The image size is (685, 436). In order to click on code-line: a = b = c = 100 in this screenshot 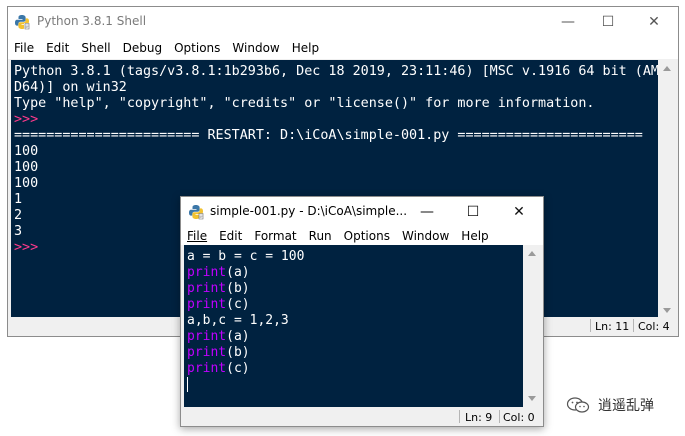, I will do `click(245, 257)`.